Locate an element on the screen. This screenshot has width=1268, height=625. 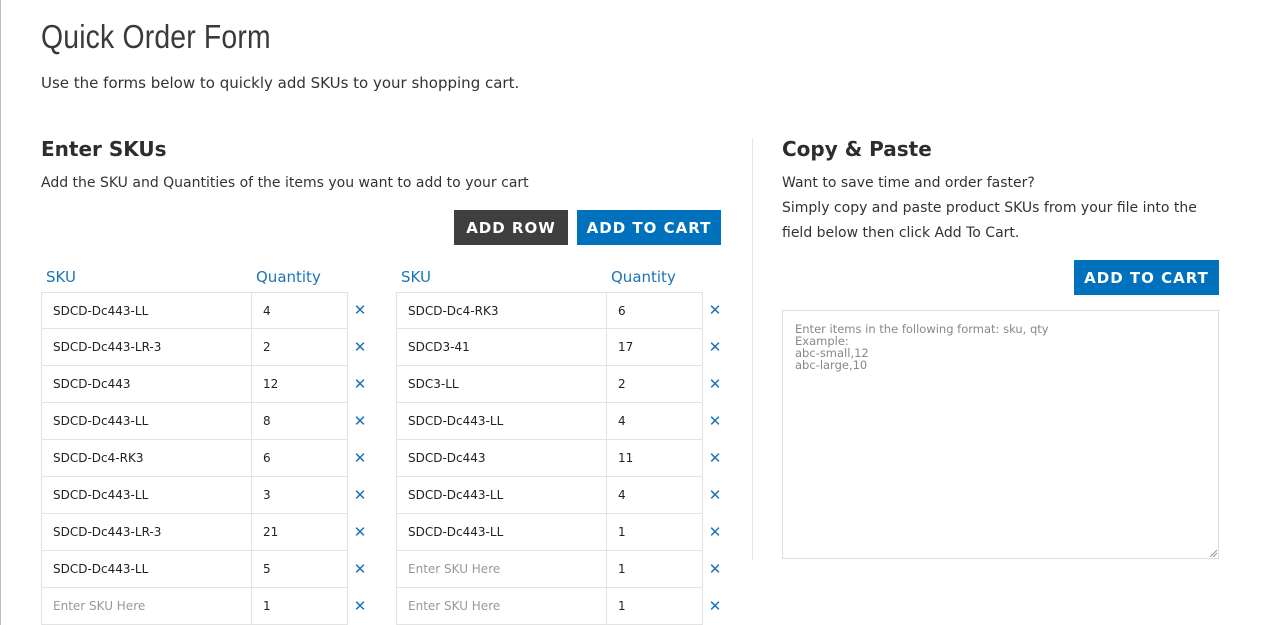
copy-paste-line-3: field below then click Add To Cart. is located at coordinates (901, 233).